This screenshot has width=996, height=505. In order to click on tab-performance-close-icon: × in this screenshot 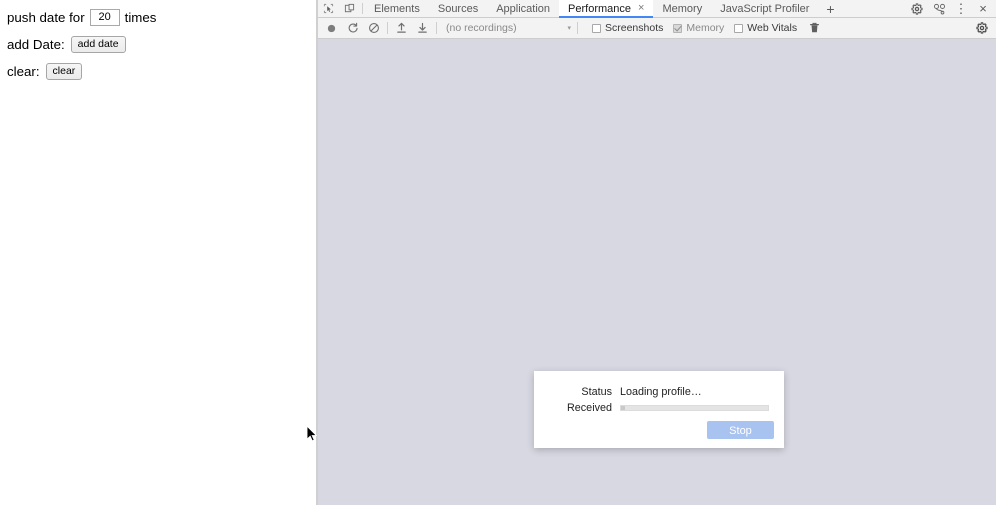, I will do `click(641, 8)`.